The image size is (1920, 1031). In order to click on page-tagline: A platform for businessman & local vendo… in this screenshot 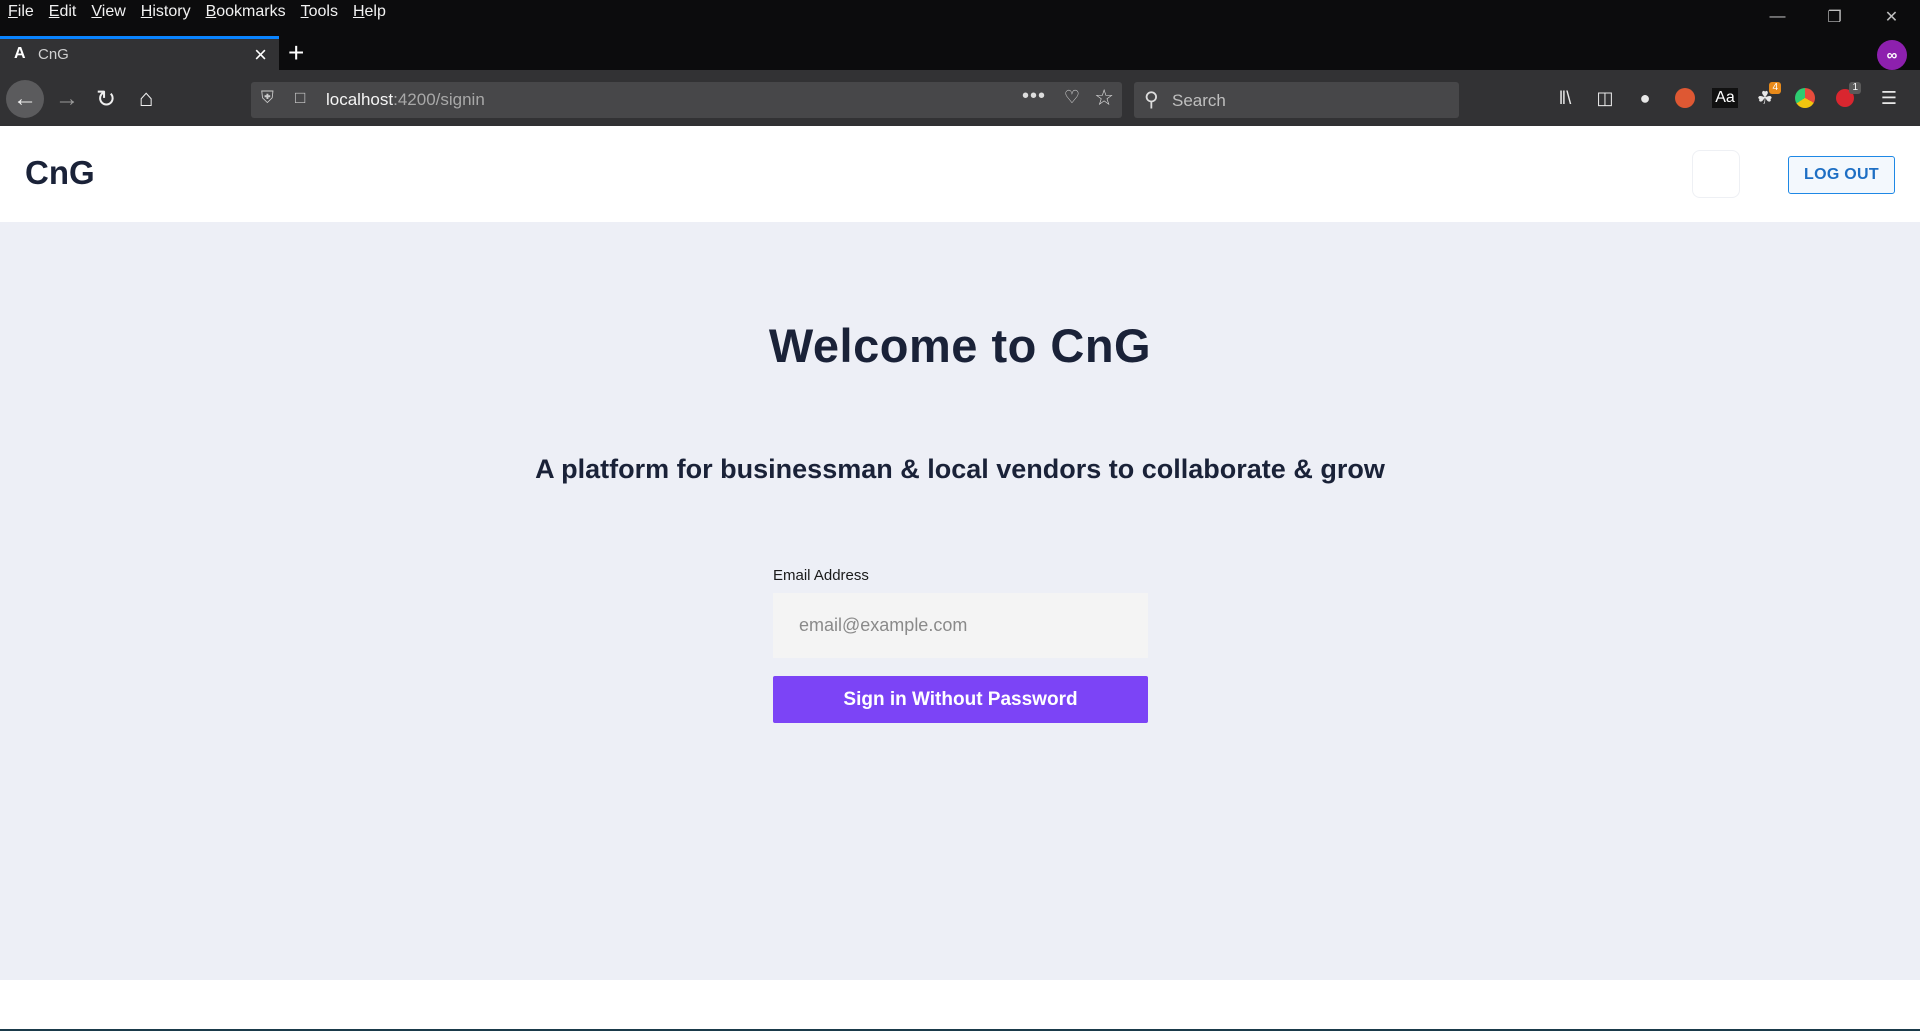, I will do `click(960, 469)`.